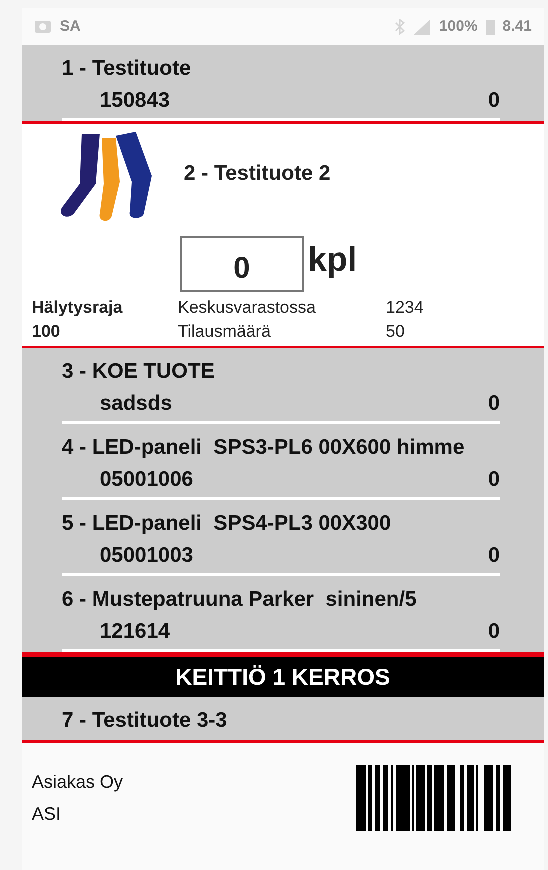 Image resolution: width=548 pixels, height=870 pixels. I want to click on battery-icon, so click(490, 26).